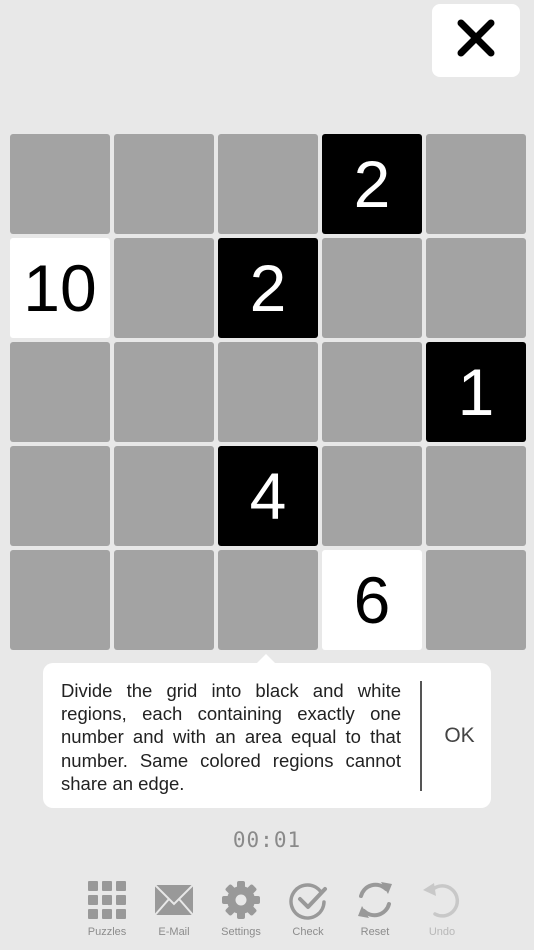  I want to click on reset-button: Reset, so click(375, 913).